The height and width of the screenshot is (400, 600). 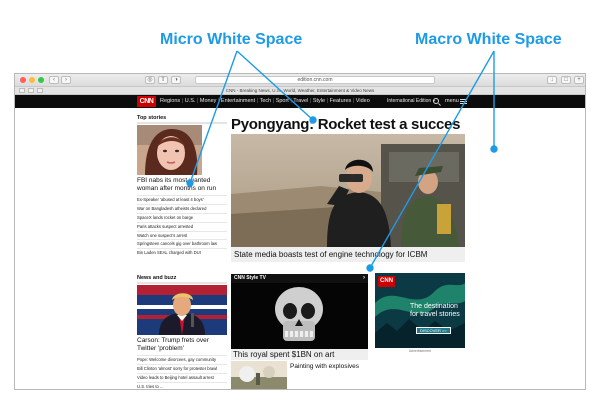 What do you see at coordinates (231, 39) in the screenshot?
I see `micro-white-space-label: Micro White Space` at bounding box center [231, 39].